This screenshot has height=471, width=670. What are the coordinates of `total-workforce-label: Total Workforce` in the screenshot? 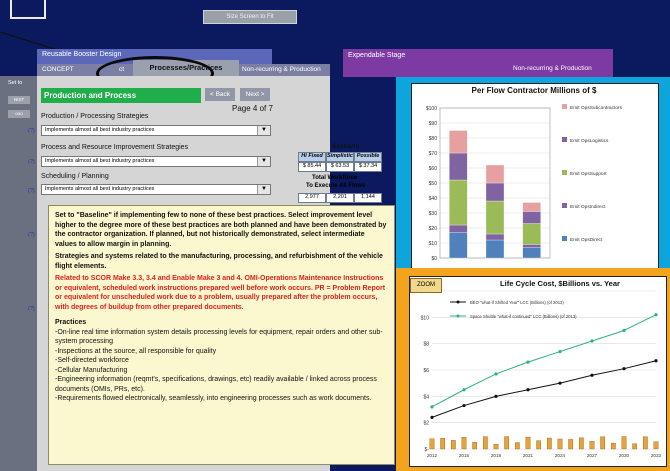 It's located at (335, 178).